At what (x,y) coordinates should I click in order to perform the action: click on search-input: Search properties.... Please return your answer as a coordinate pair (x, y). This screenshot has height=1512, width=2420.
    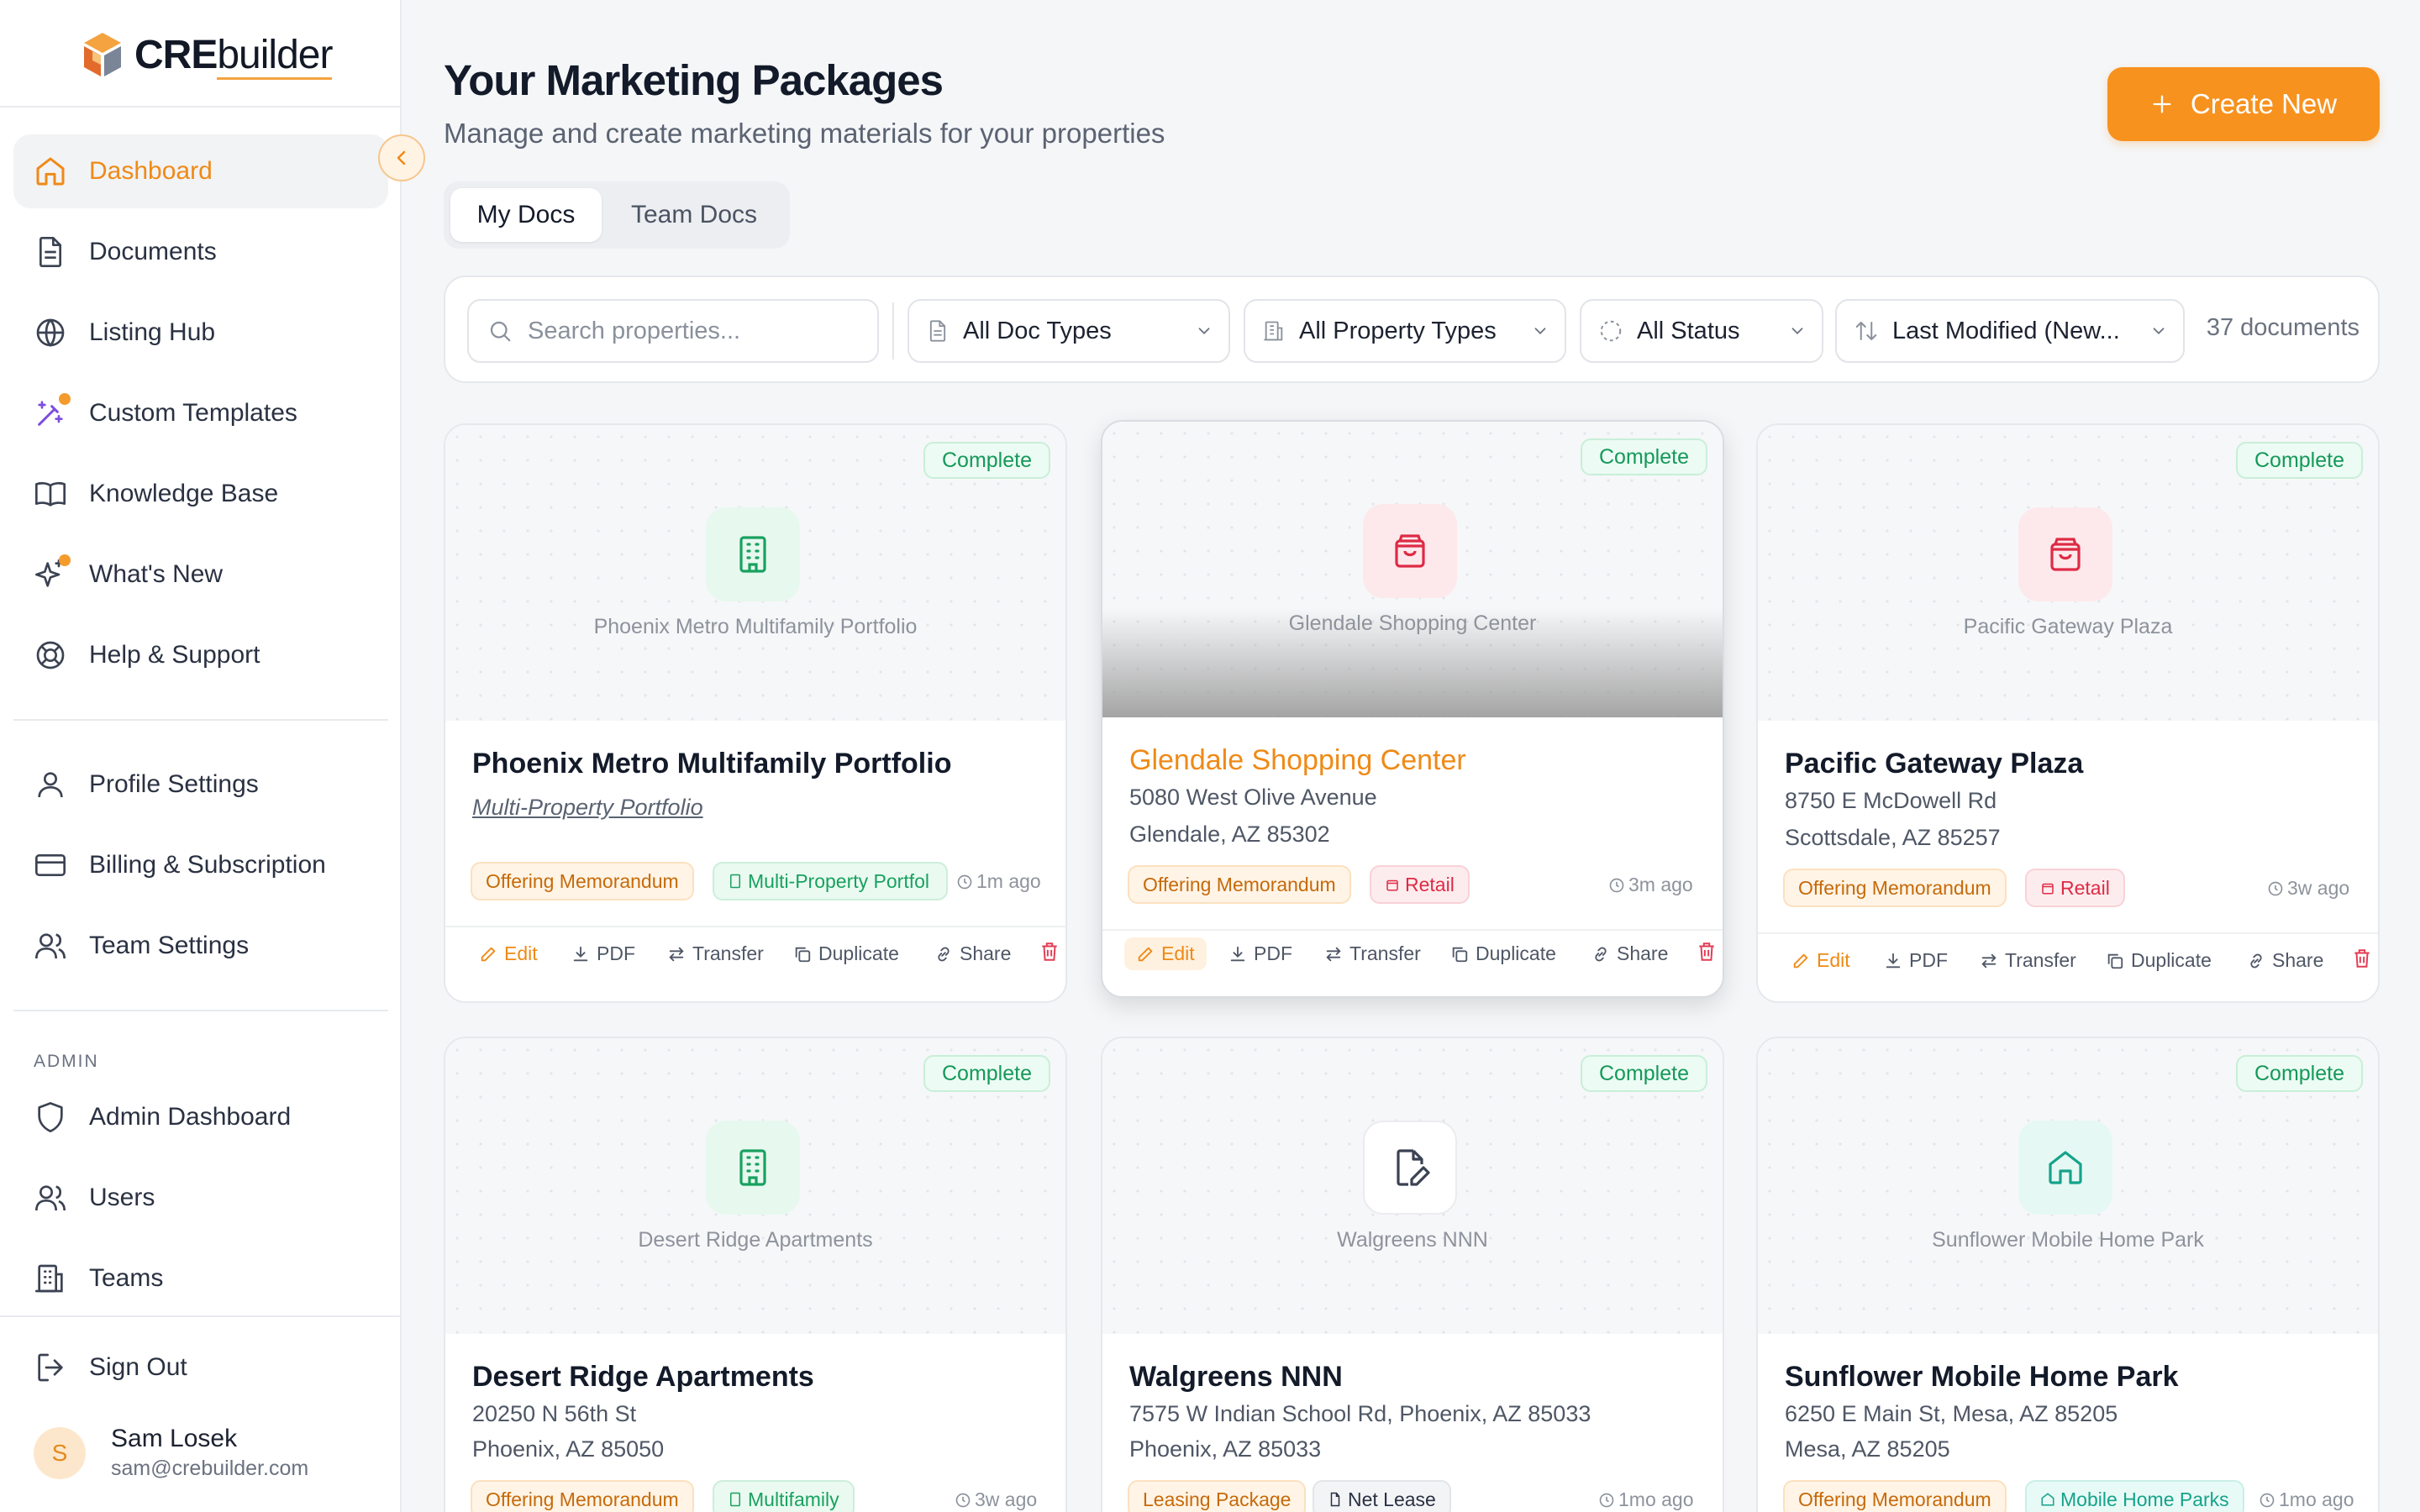
    Looking at the image, I should click on (673, 331).